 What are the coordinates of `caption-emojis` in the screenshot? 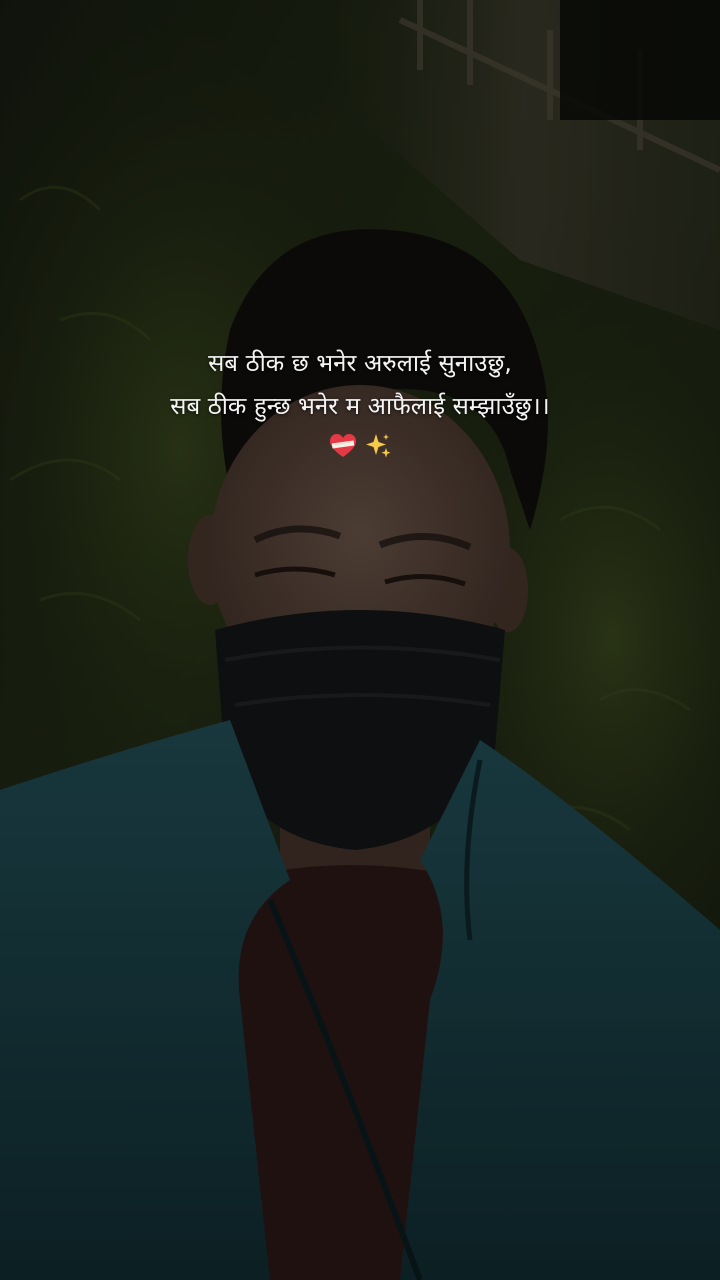 It's located at (360, 446).